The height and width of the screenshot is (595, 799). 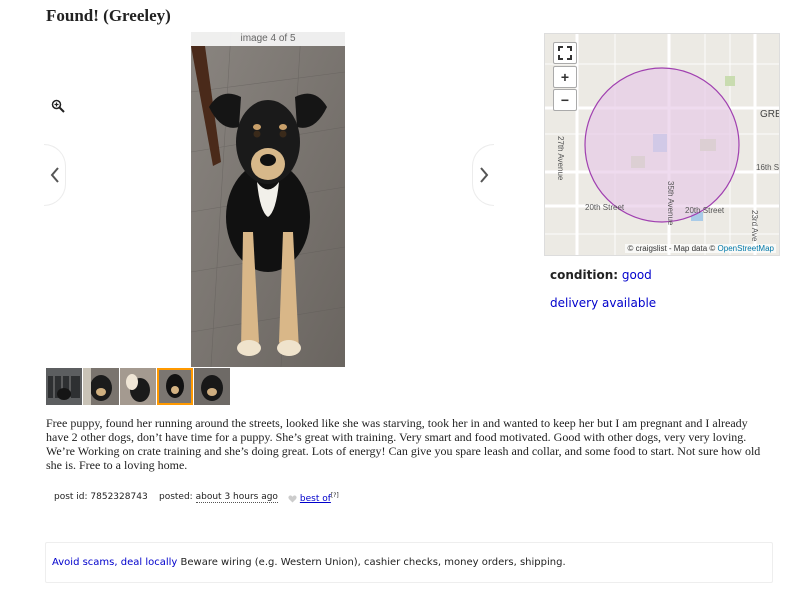 I want to click on condition-label: condition:, so click(x=584, y=275).